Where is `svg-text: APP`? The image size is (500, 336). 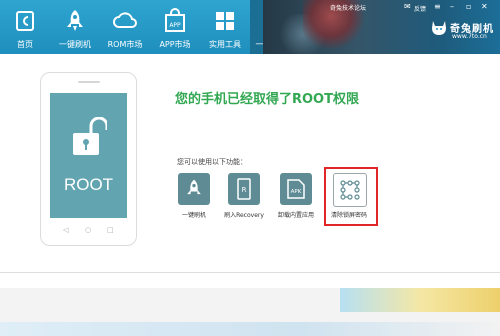 svg-text: APP is located at coordinates (175, 25).